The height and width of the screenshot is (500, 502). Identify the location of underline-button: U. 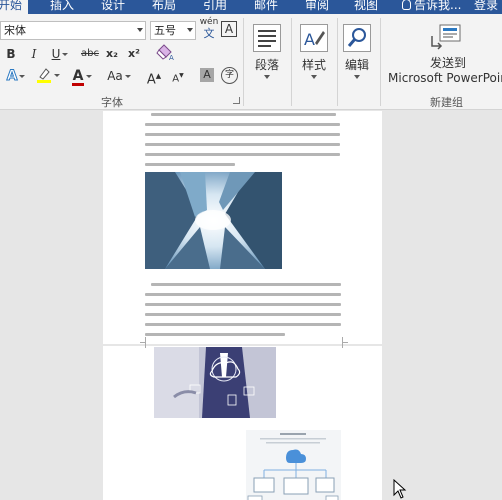
(60, 54).